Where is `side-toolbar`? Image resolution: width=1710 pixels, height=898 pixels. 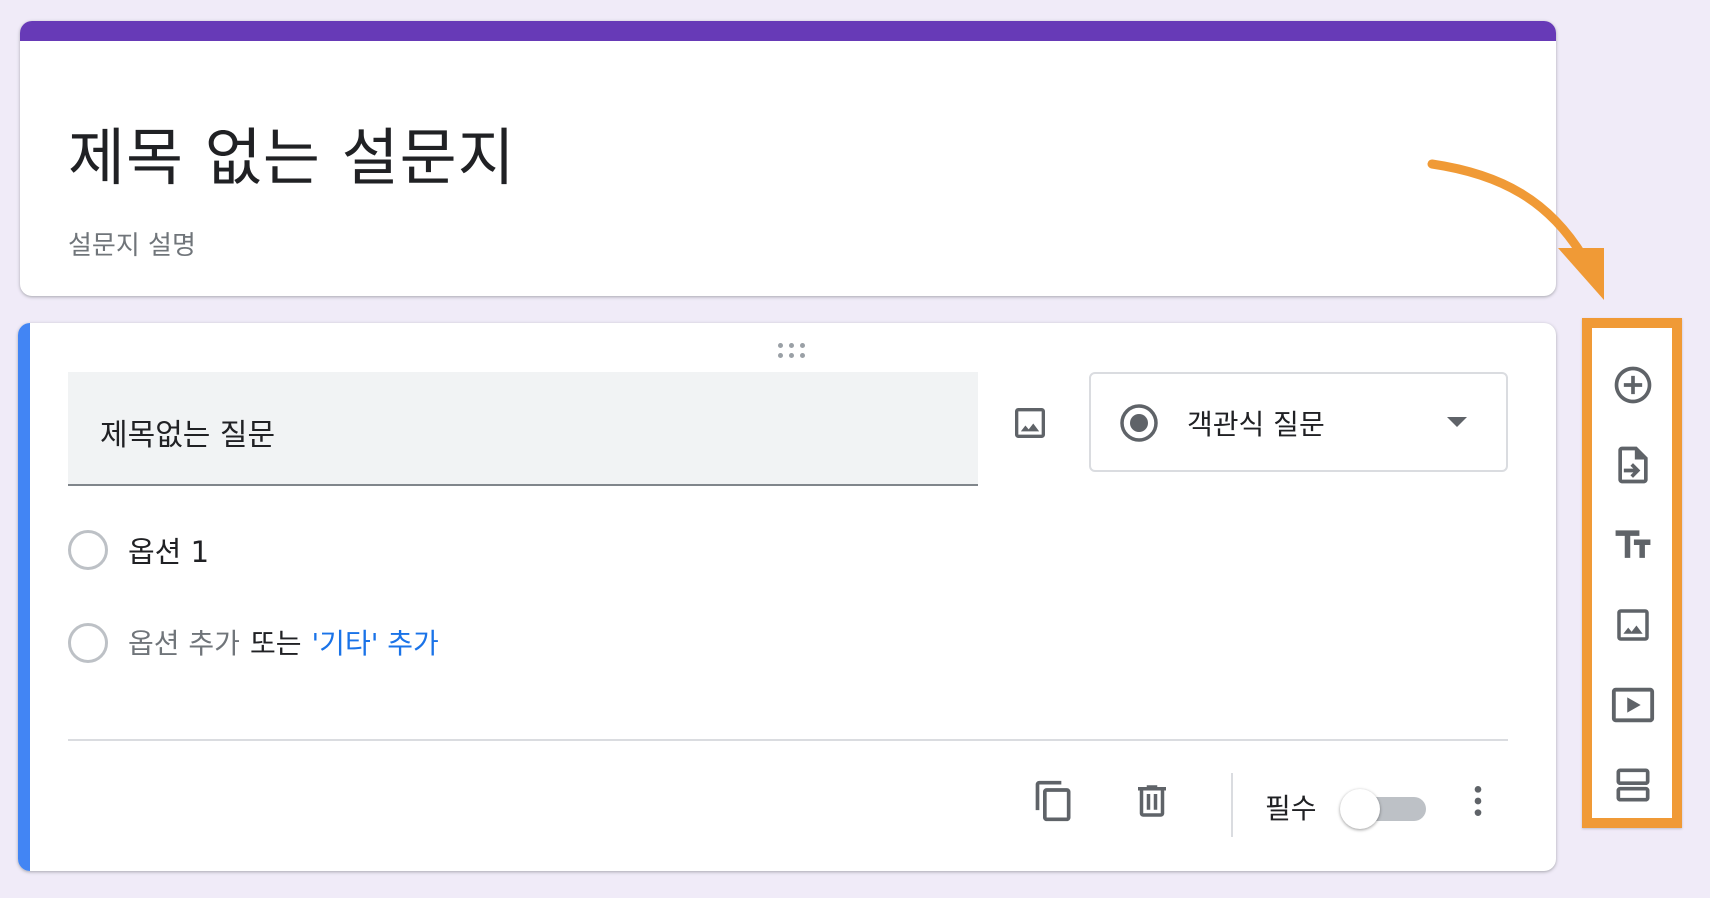 side-toolbar is located at coordinates (1632, 573).